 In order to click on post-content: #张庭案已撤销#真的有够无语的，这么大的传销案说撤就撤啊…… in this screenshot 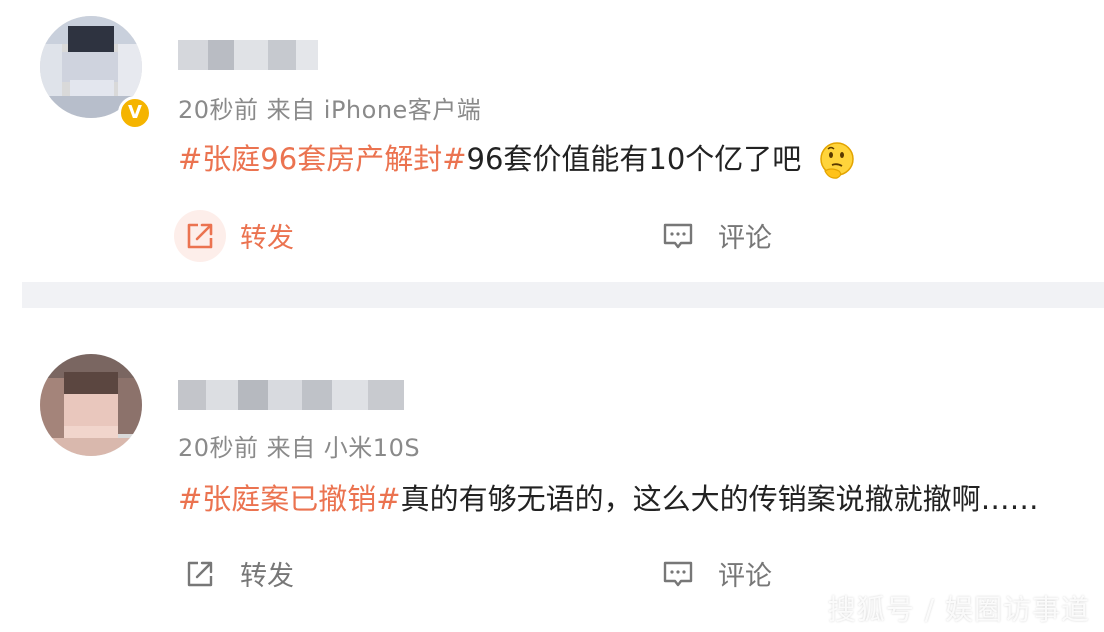, I will do `click(608, 497)`.